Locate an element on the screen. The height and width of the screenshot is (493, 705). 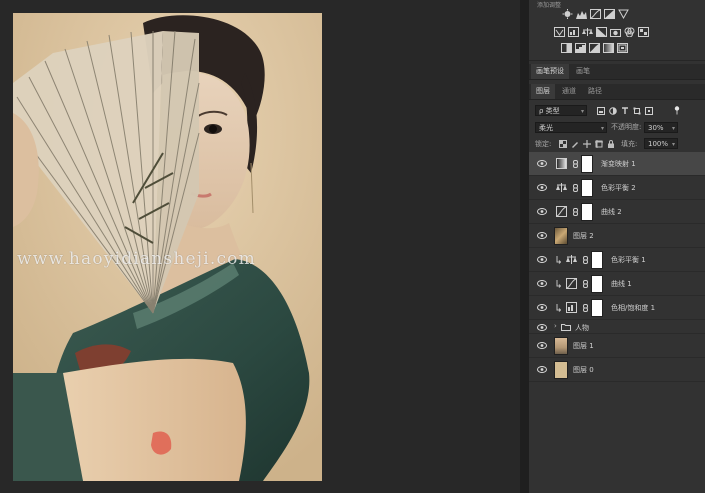
tab-channels: 通道 is located at coordinates (569, 91).